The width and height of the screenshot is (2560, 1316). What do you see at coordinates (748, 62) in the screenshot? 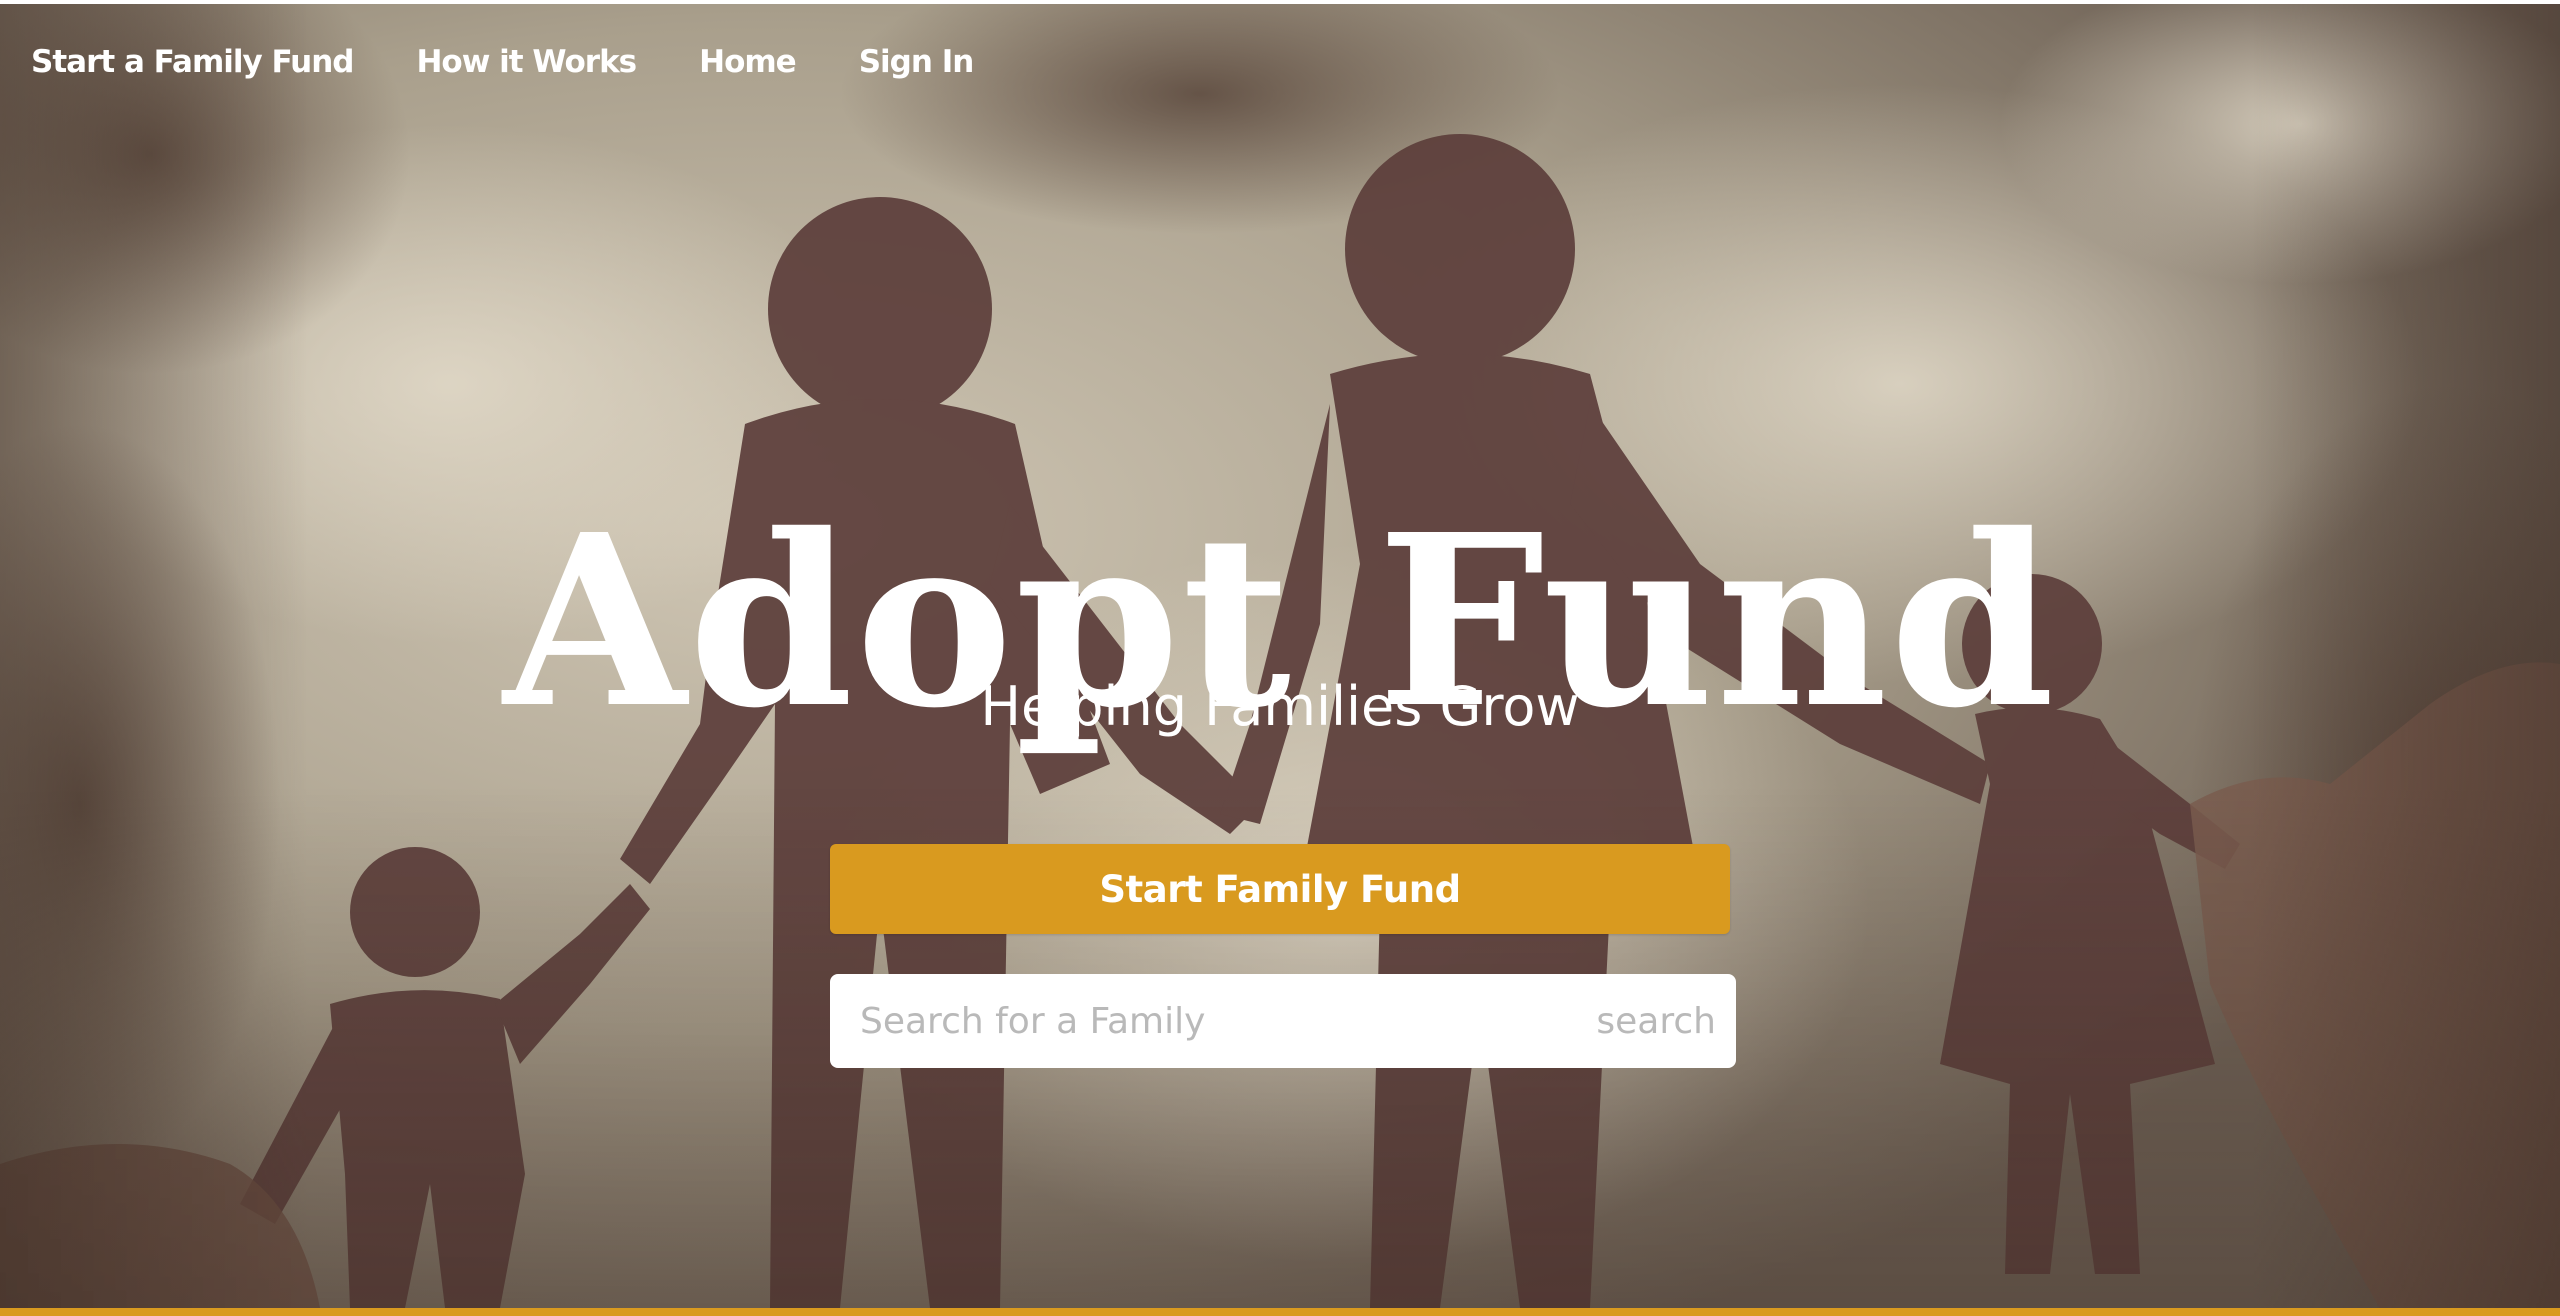
I see `nav-home: Home` at bounding box center [748, 62].